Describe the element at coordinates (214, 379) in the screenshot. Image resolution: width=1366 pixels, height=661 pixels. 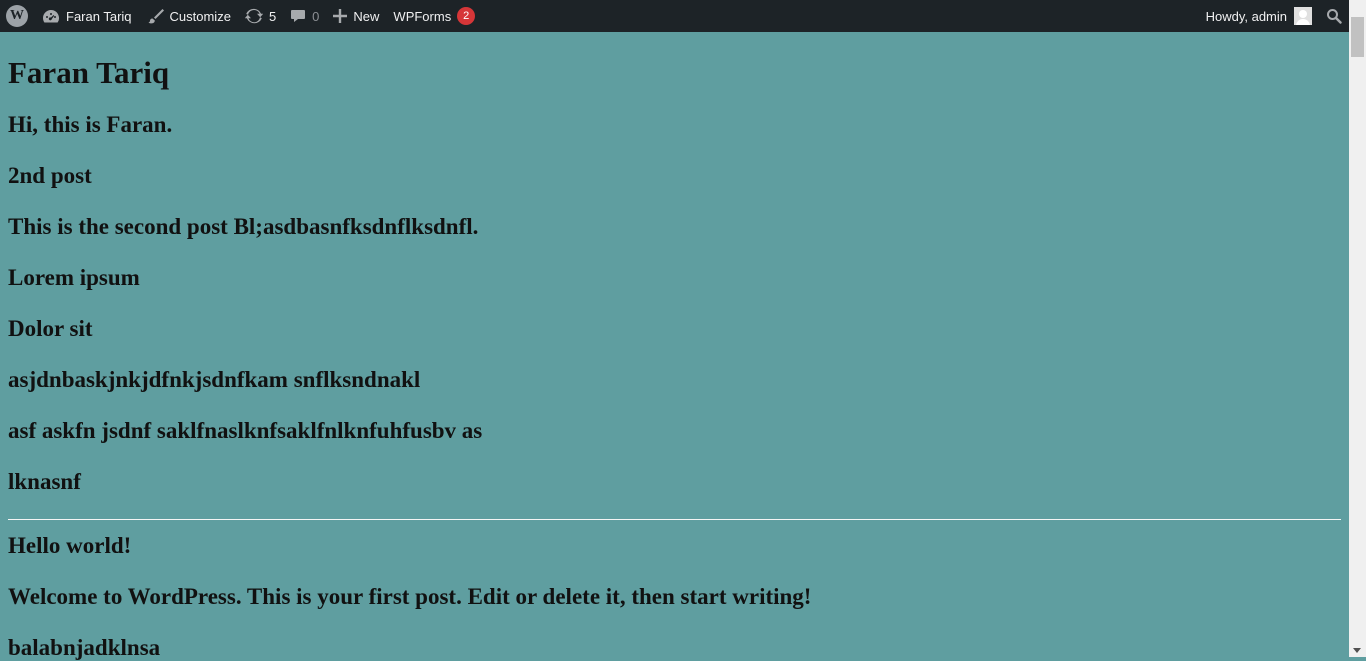
I see `post-line: asjdnbaskjnkjdfnkjsdnfkam snflksndnakl` at that location.